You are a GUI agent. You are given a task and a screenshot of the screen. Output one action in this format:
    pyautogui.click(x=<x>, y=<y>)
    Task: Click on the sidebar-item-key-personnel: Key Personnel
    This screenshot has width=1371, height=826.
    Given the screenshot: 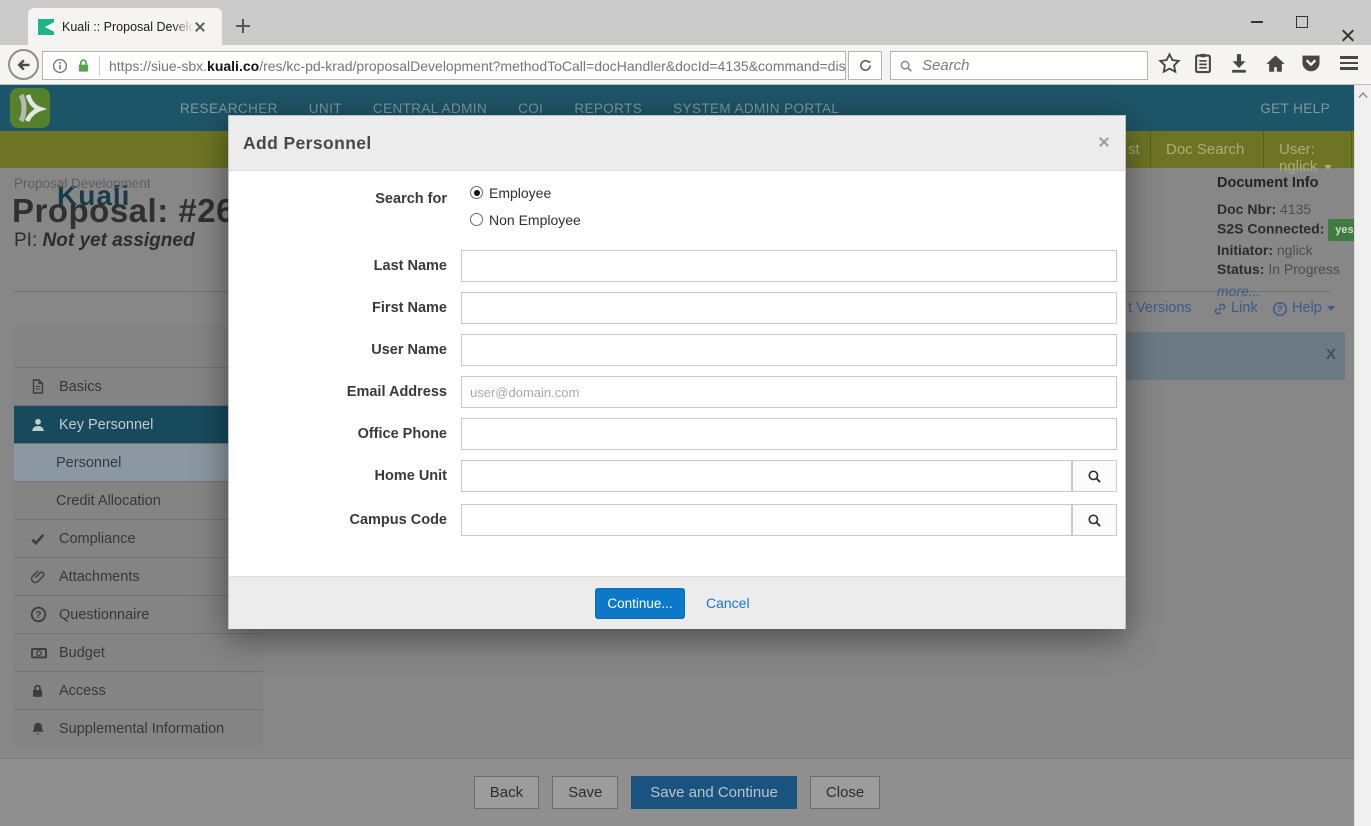 What is the action you would take?
    pyautogui.click(x=138, y=424)
    